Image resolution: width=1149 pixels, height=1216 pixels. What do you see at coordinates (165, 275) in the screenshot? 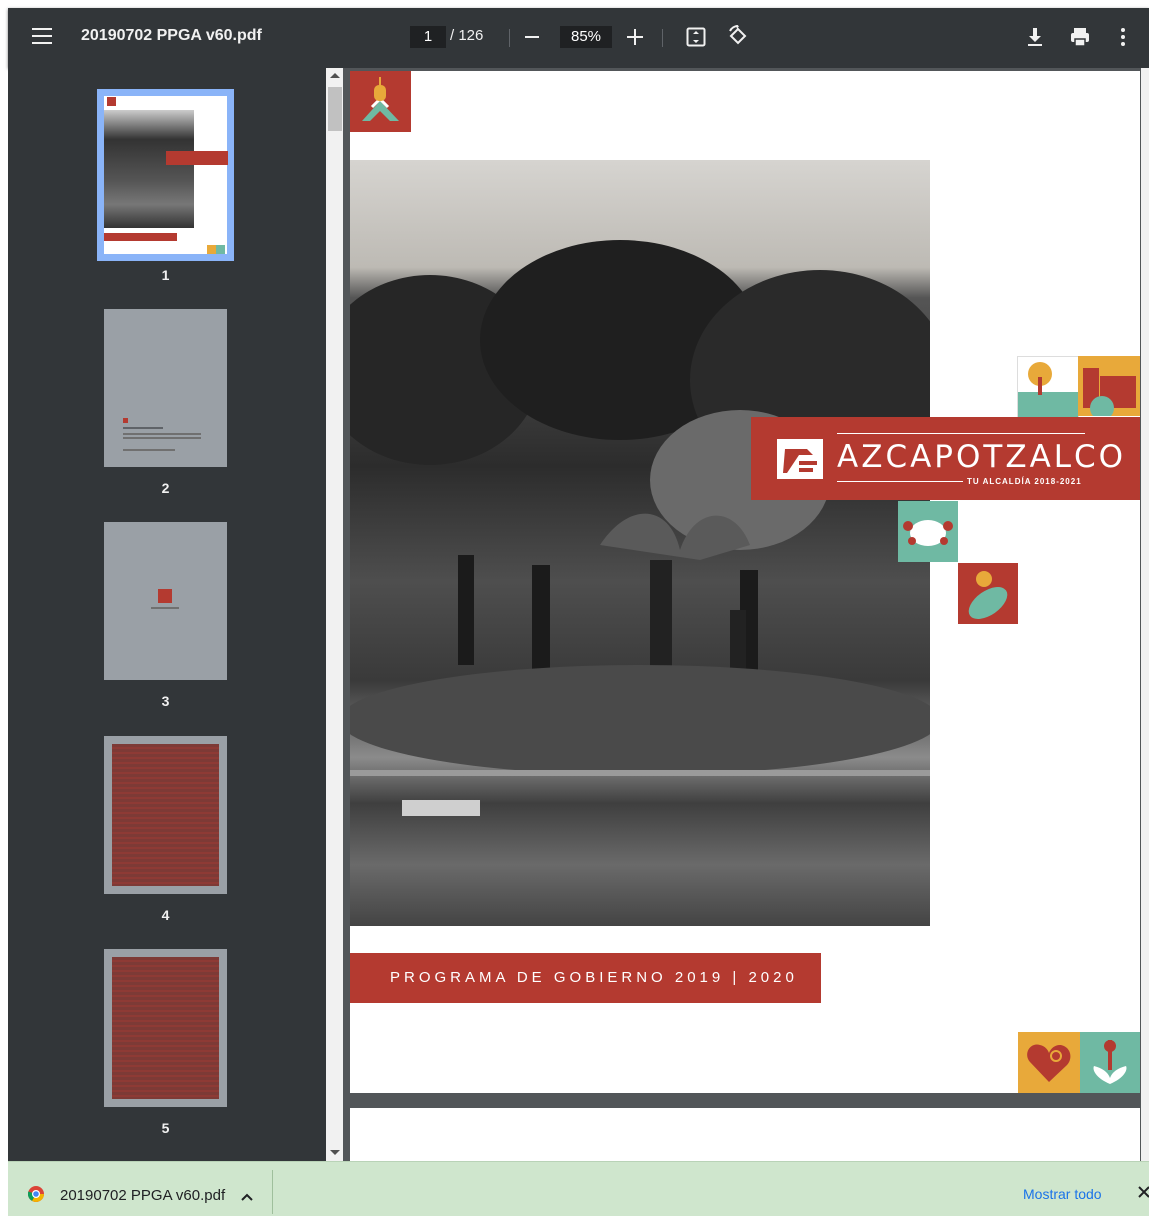
I see `thumbnail-number: 1` at bounding box center [165, 275].